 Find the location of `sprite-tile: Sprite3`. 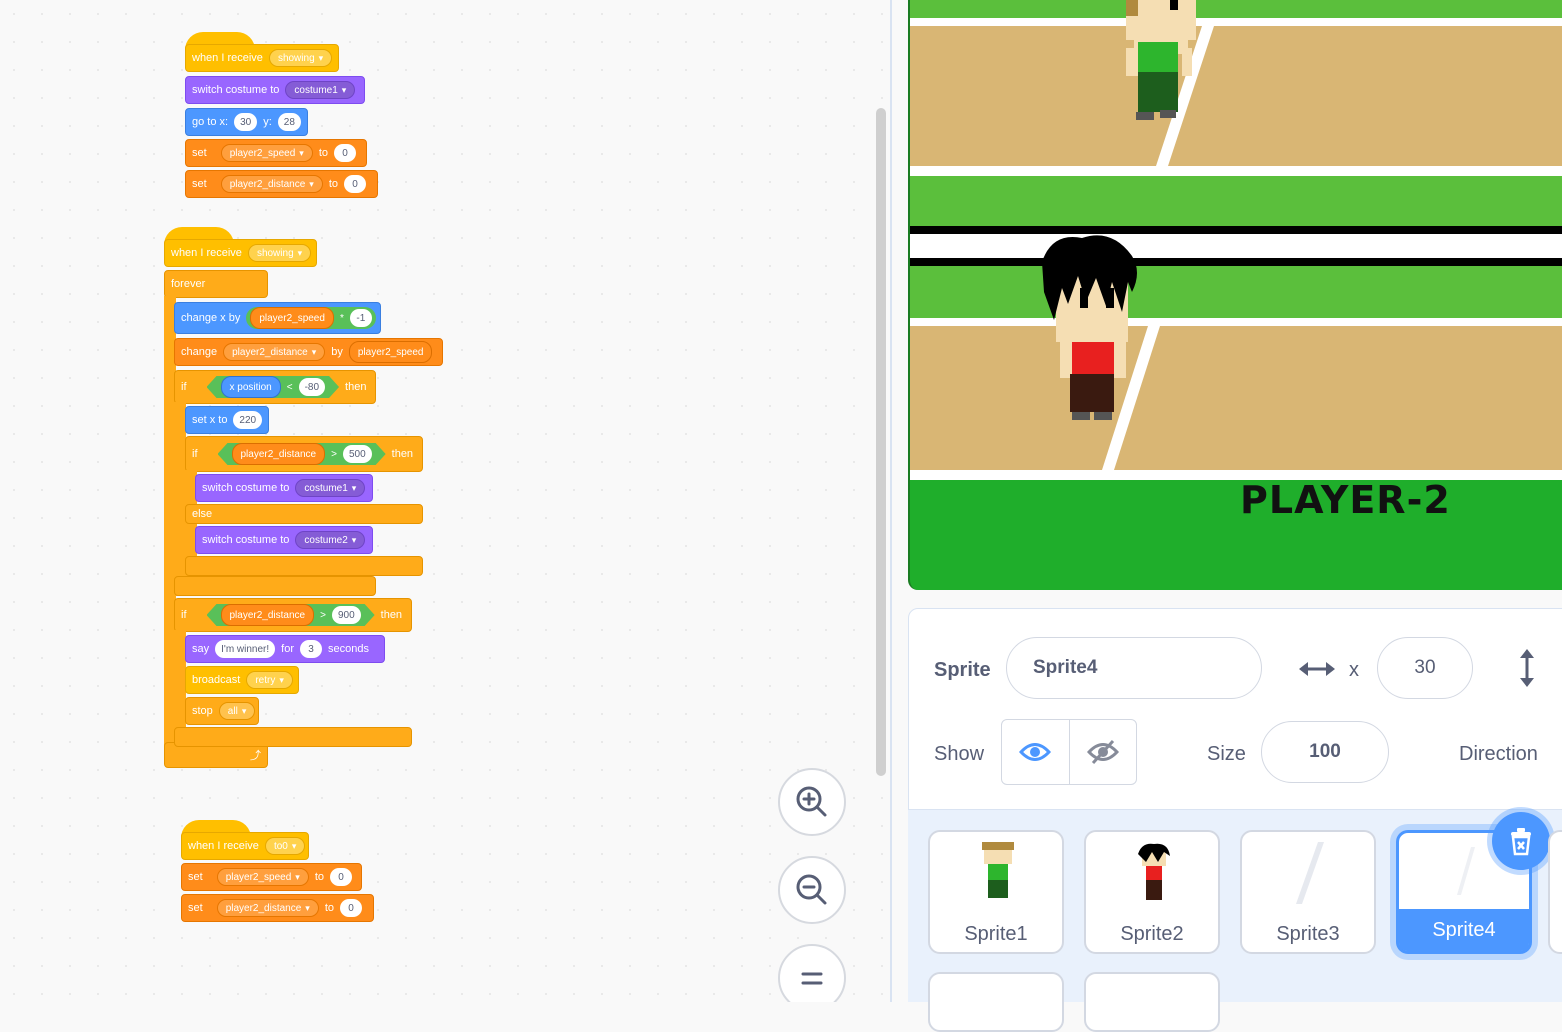

sprite-tile: Sprite3 is located at coordinates (1308, 892).